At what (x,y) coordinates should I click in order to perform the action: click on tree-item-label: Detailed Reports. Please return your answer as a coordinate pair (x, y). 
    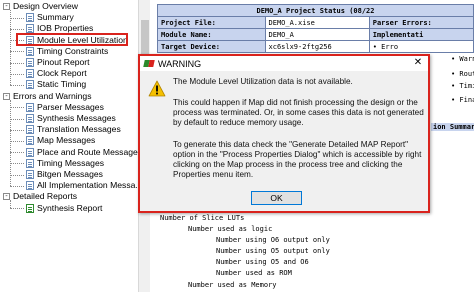
    Looking at the image, I should click on (45, 196).